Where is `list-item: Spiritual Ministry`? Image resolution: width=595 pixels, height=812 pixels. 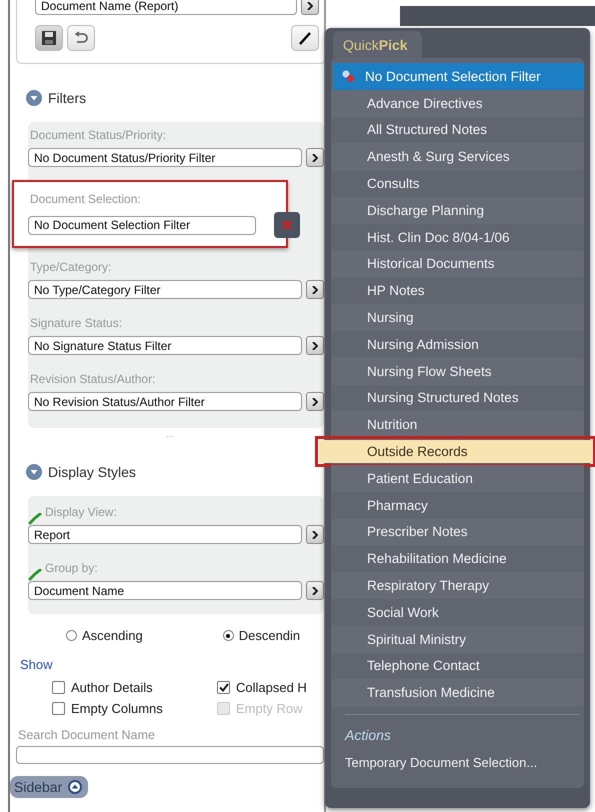 list-item: Spiritual Ministry is located at coordinates (457, 639).